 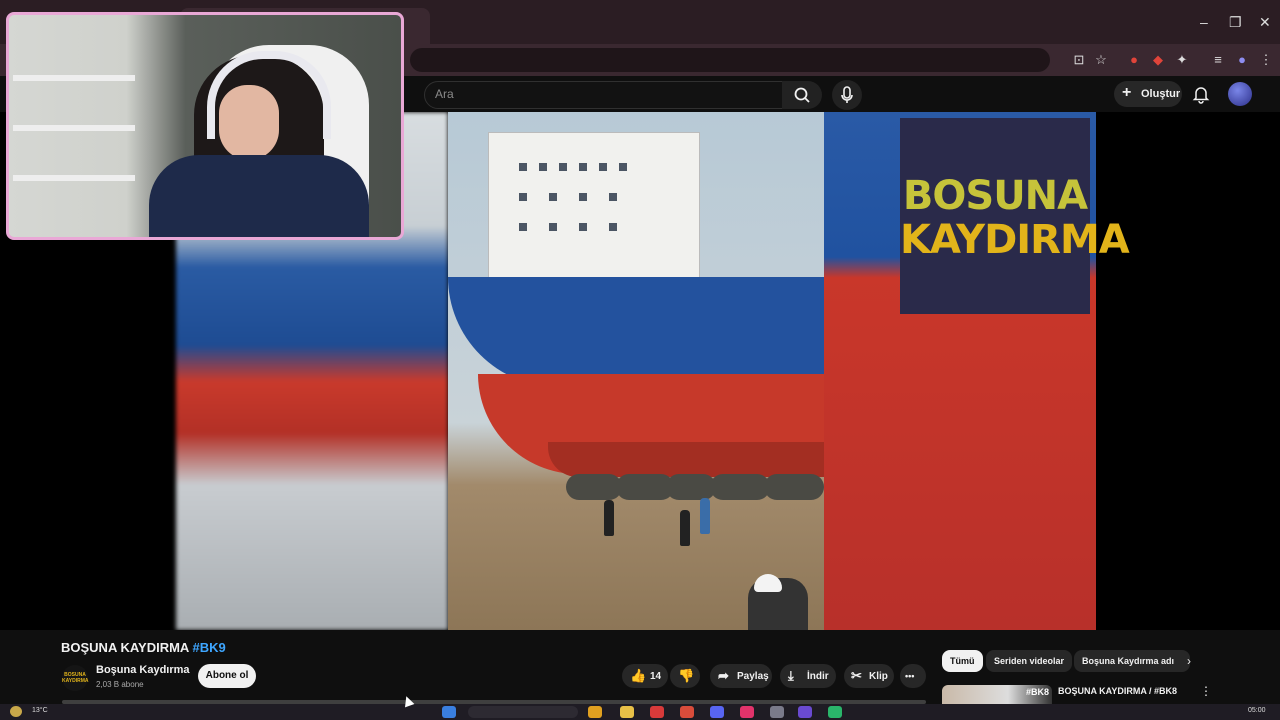 I want to click on ship-hull-blue, so click(x=636, y=332).